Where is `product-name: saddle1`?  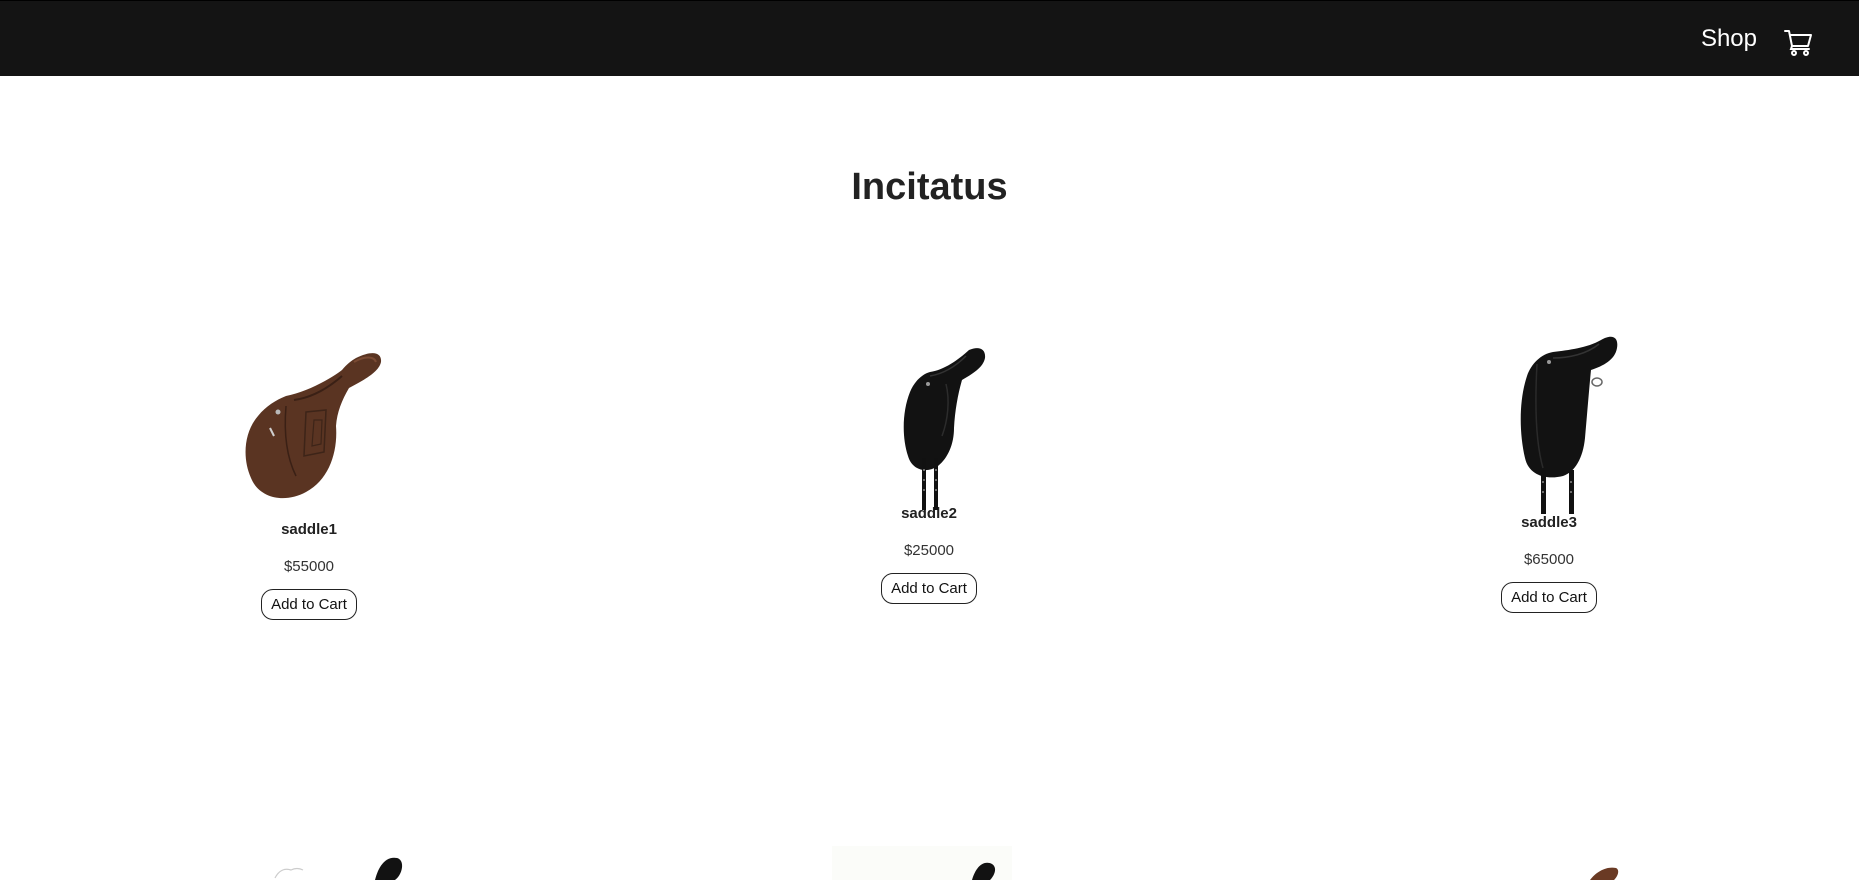
product-name: saddle1 is located at coordinates (309, 529).